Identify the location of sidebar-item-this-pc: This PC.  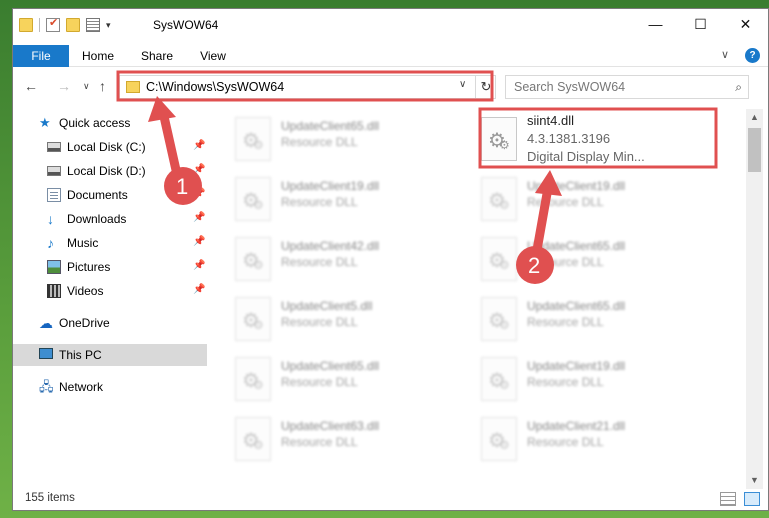
(110, 355).